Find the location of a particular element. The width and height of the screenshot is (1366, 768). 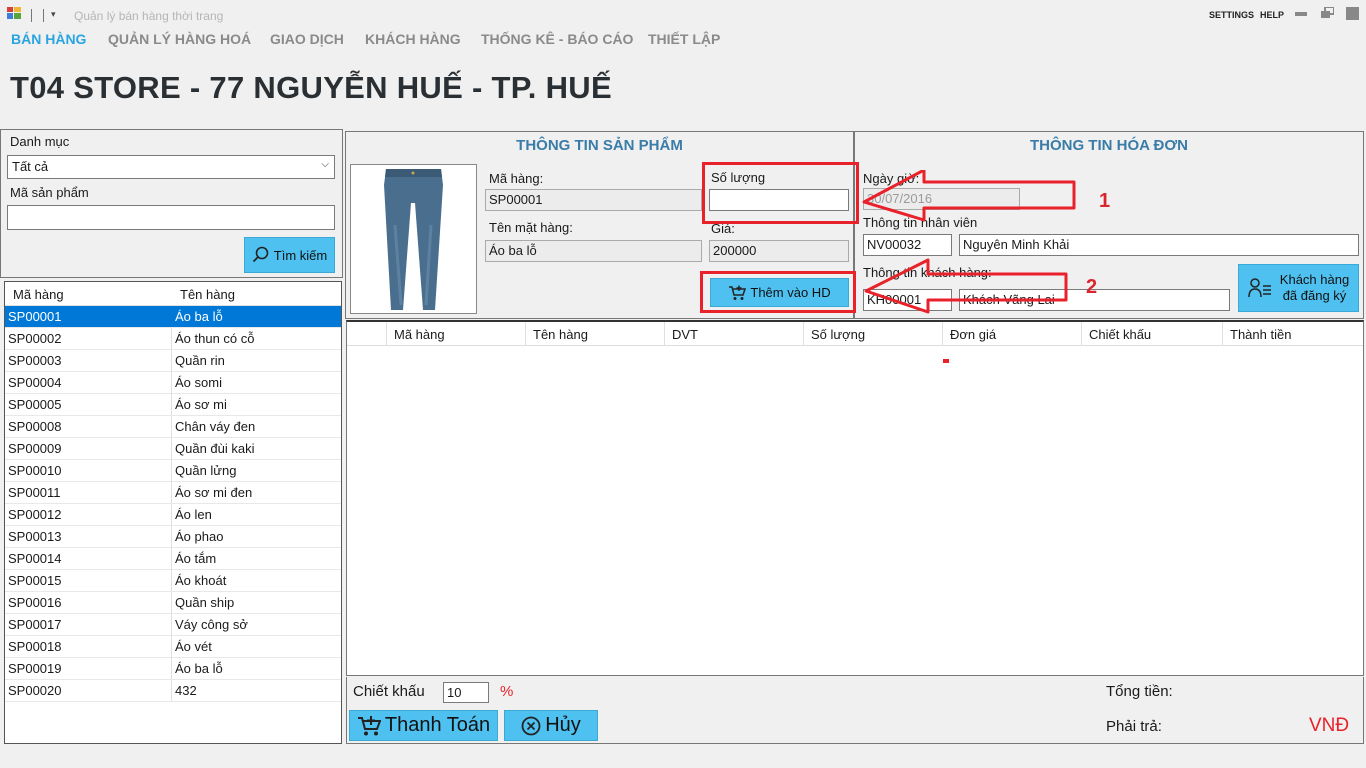

search-button: Tìm kiếm is located at coordinates (289, 255).